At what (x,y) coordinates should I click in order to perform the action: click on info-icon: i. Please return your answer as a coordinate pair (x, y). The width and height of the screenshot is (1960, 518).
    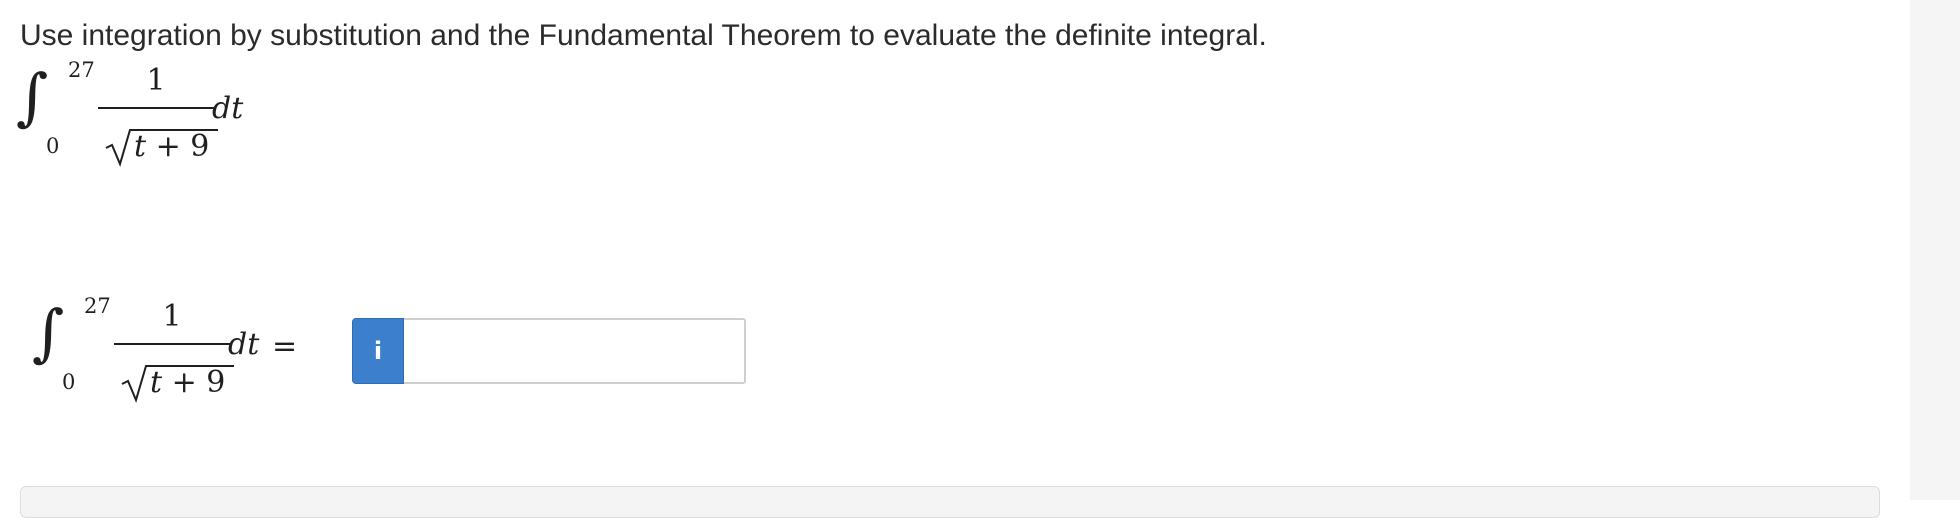
    Looking at the image, I should click on (378, 351).